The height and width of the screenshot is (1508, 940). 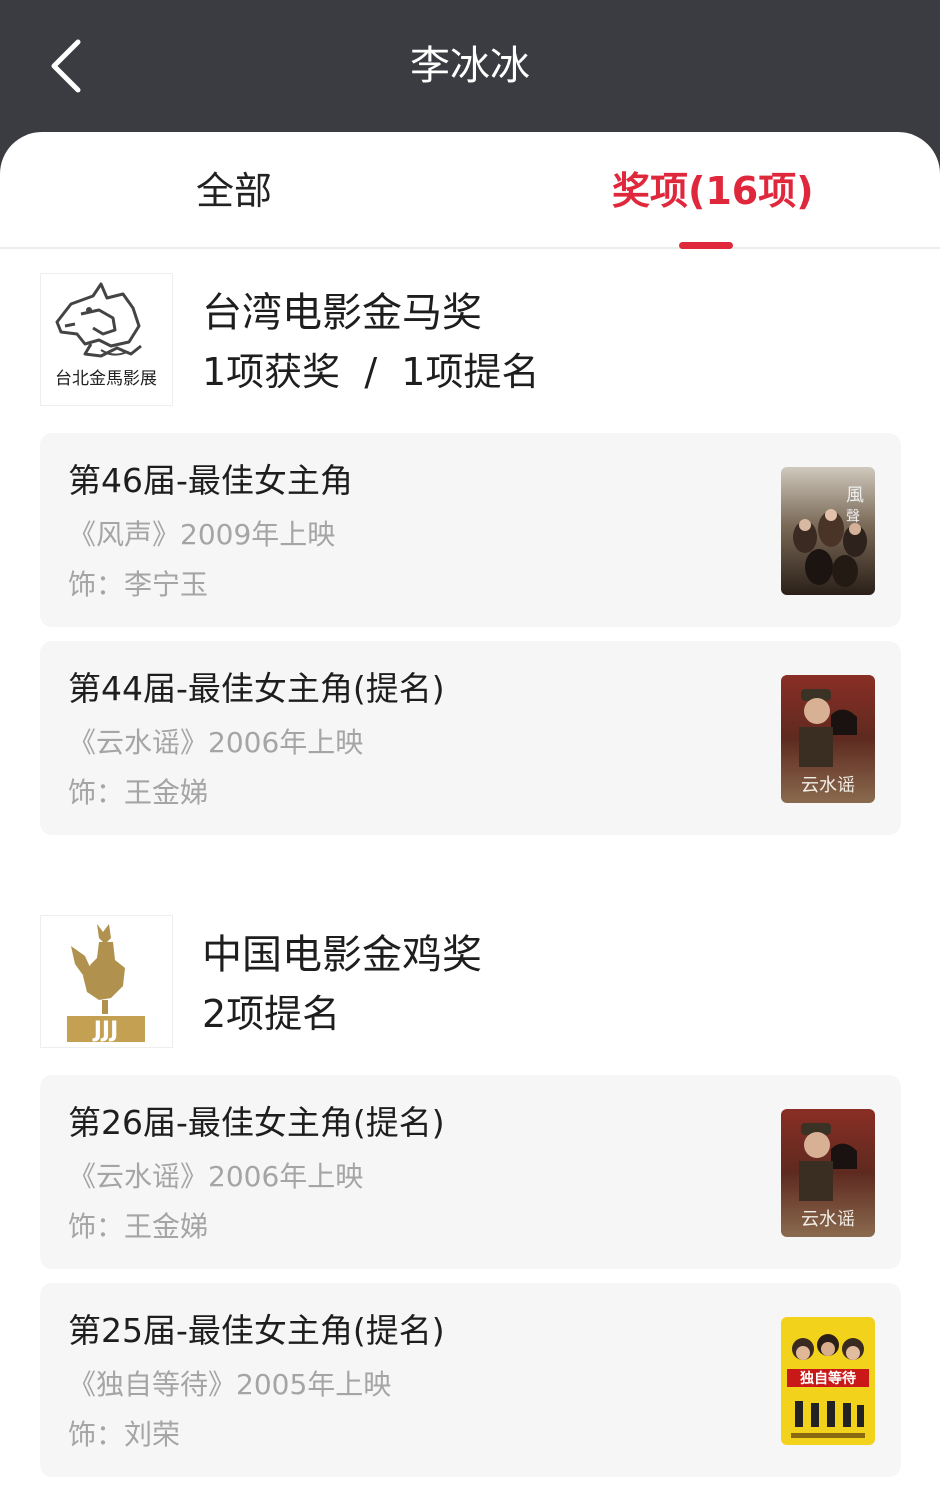 What do you see at coordinates (138, 584) in the screenshot?
I see `award-role: 饰：李宁玉` at bounding box center [138, 584].